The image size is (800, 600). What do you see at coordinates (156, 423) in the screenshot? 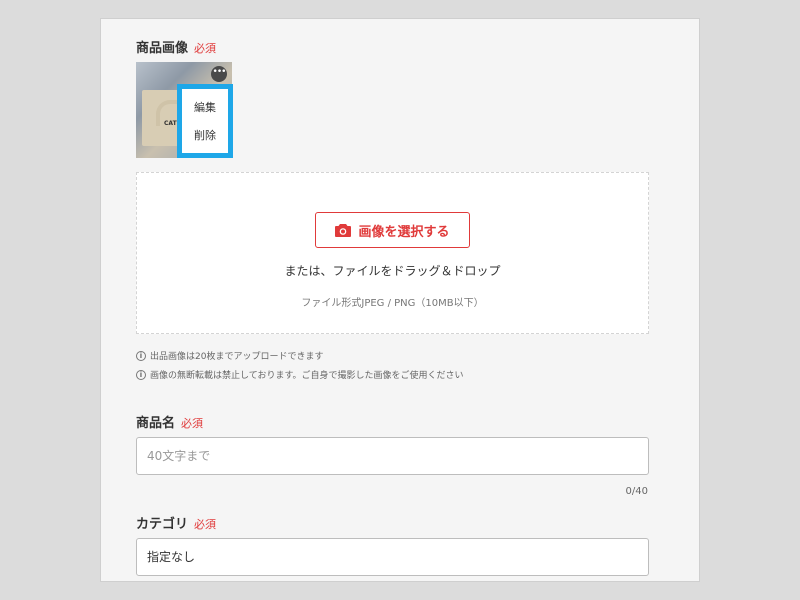
I see `name-label-text: 商品名` at bounding box center [156, 423].